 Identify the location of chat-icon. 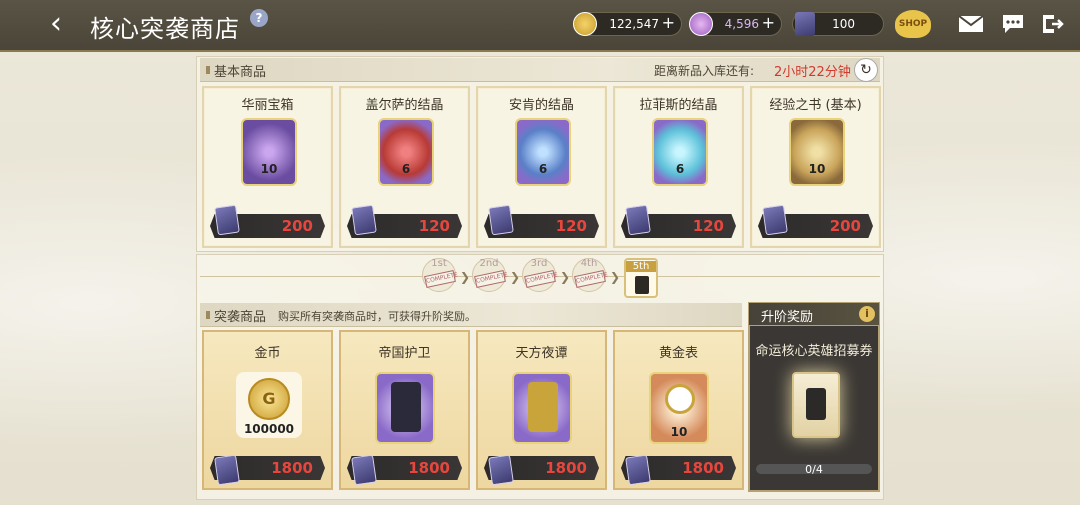
(1013, 24).